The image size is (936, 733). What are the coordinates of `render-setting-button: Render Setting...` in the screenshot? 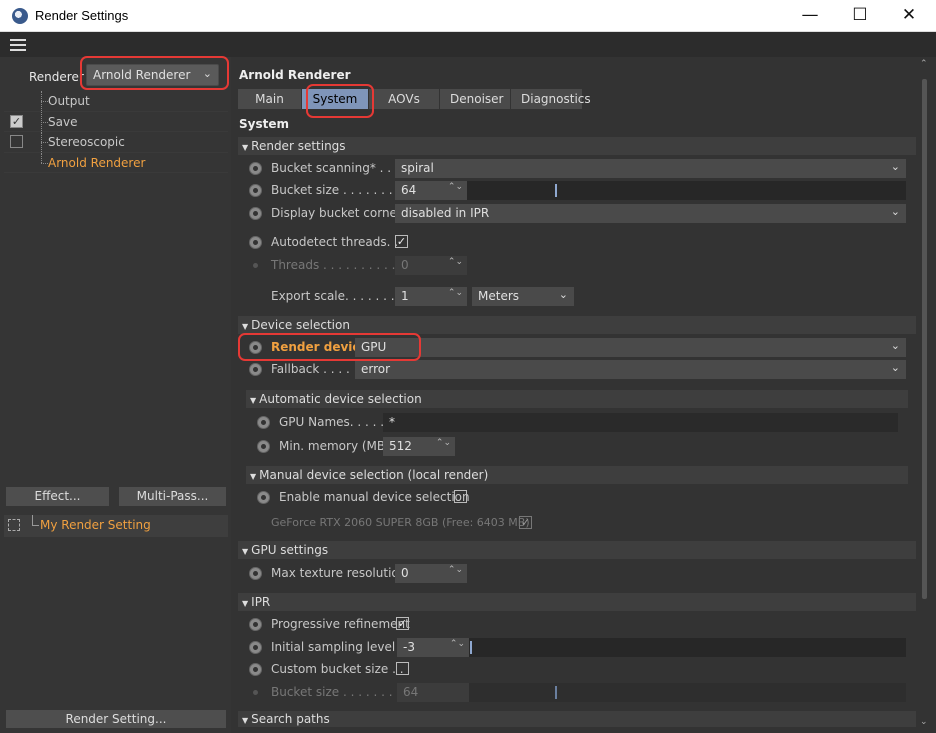 It's located at (116, 719).